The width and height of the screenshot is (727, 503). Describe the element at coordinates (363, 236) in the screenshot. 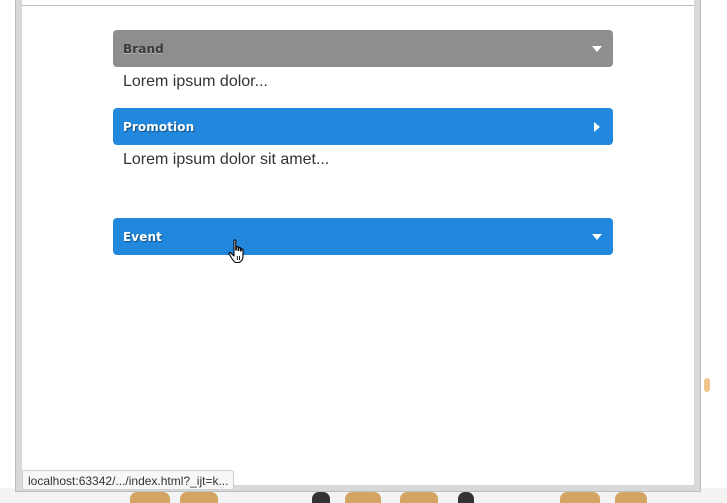

I see `accordion-header-event: Event` at that location.